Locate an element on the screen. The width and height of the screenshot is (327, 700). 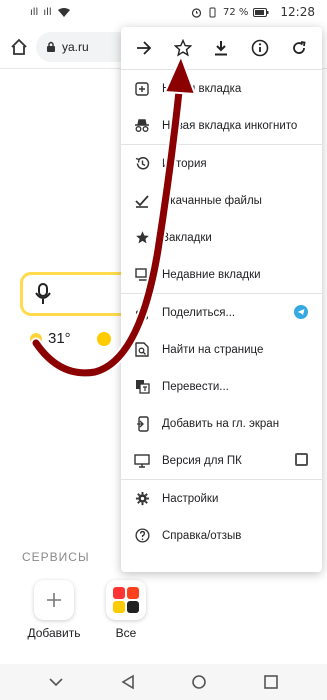
menu-item-incognito: Новая вкладка инкогнито is located at coordinates (221, 125).